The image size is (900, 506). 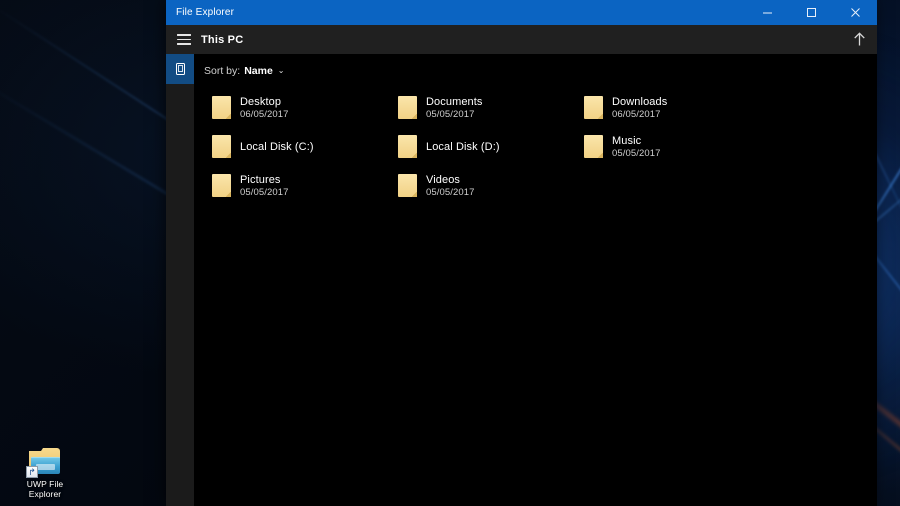 What do you see at coordinates (205, 12) in the screenshot?
I see `window-title: File Explorer` at bounding box center [205, 12].